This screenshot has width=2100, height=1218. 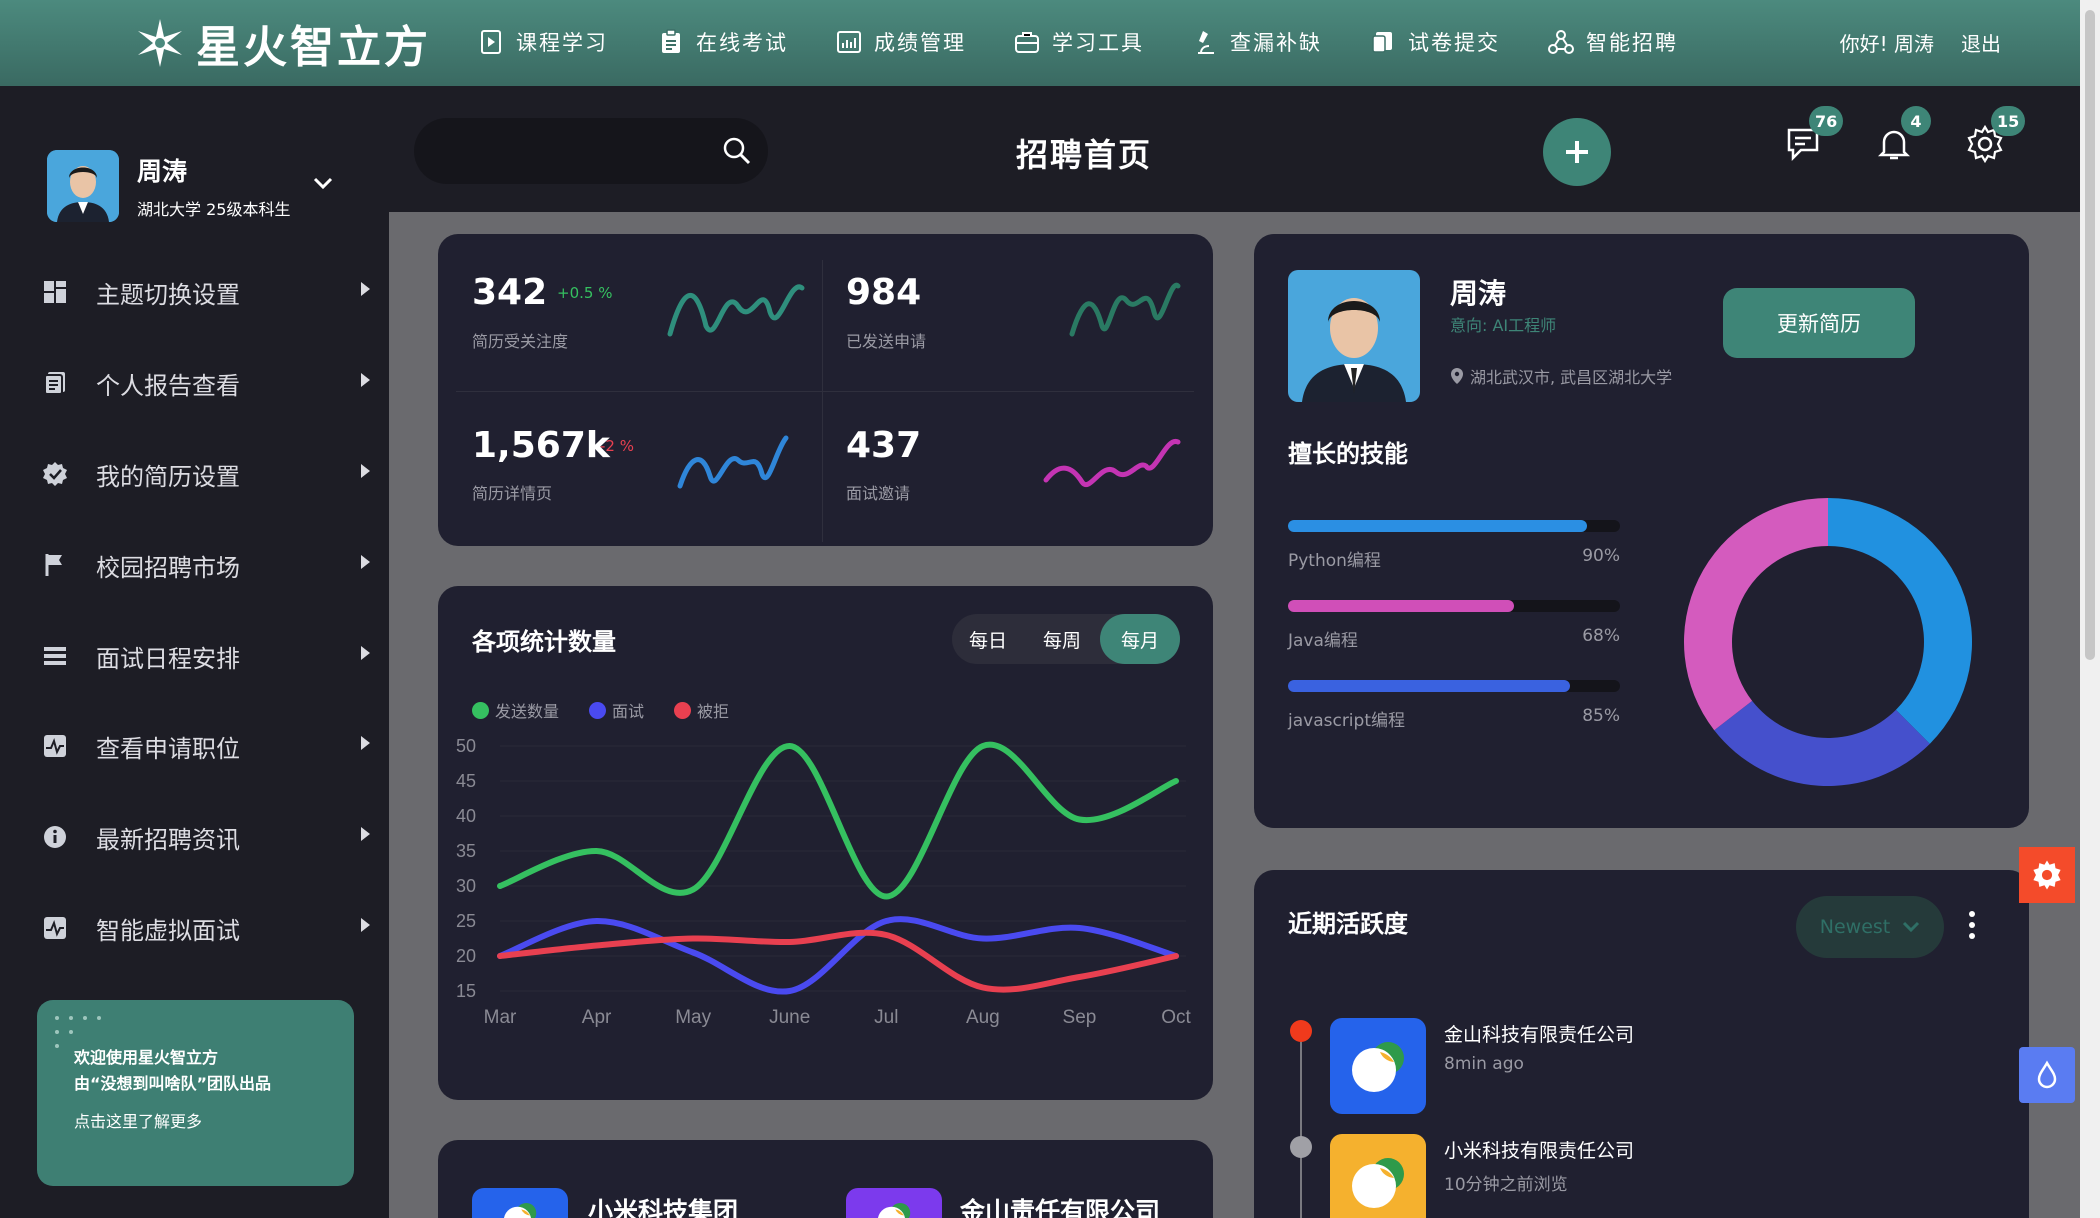 I want to click on nav-item-submit: 试卷提交, so click(x=1435, y=42).